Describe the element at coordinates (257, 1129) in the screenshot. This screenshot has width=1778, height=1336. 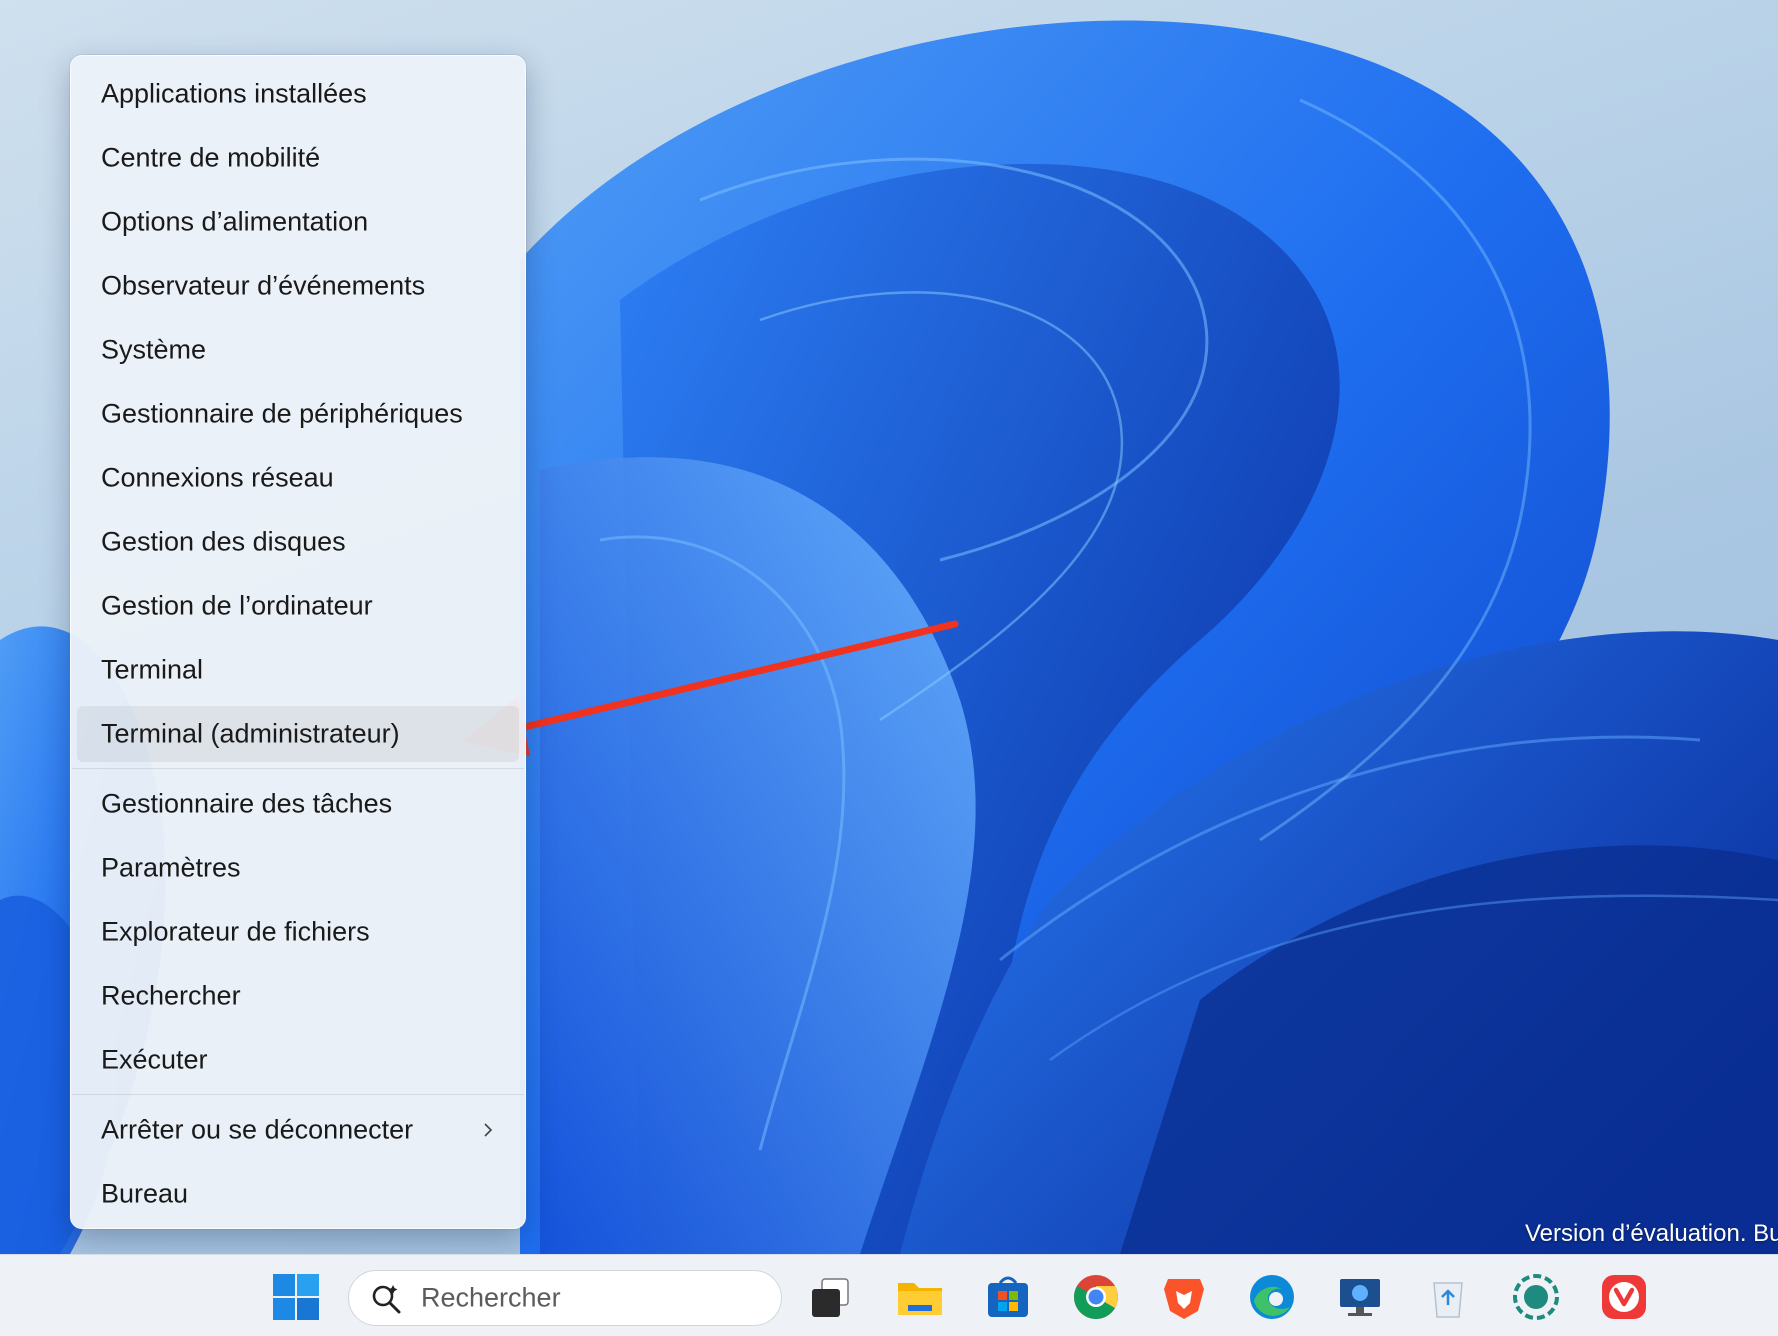
I see `menu-item-label: Arrêter ou se déconnecter` at that location.